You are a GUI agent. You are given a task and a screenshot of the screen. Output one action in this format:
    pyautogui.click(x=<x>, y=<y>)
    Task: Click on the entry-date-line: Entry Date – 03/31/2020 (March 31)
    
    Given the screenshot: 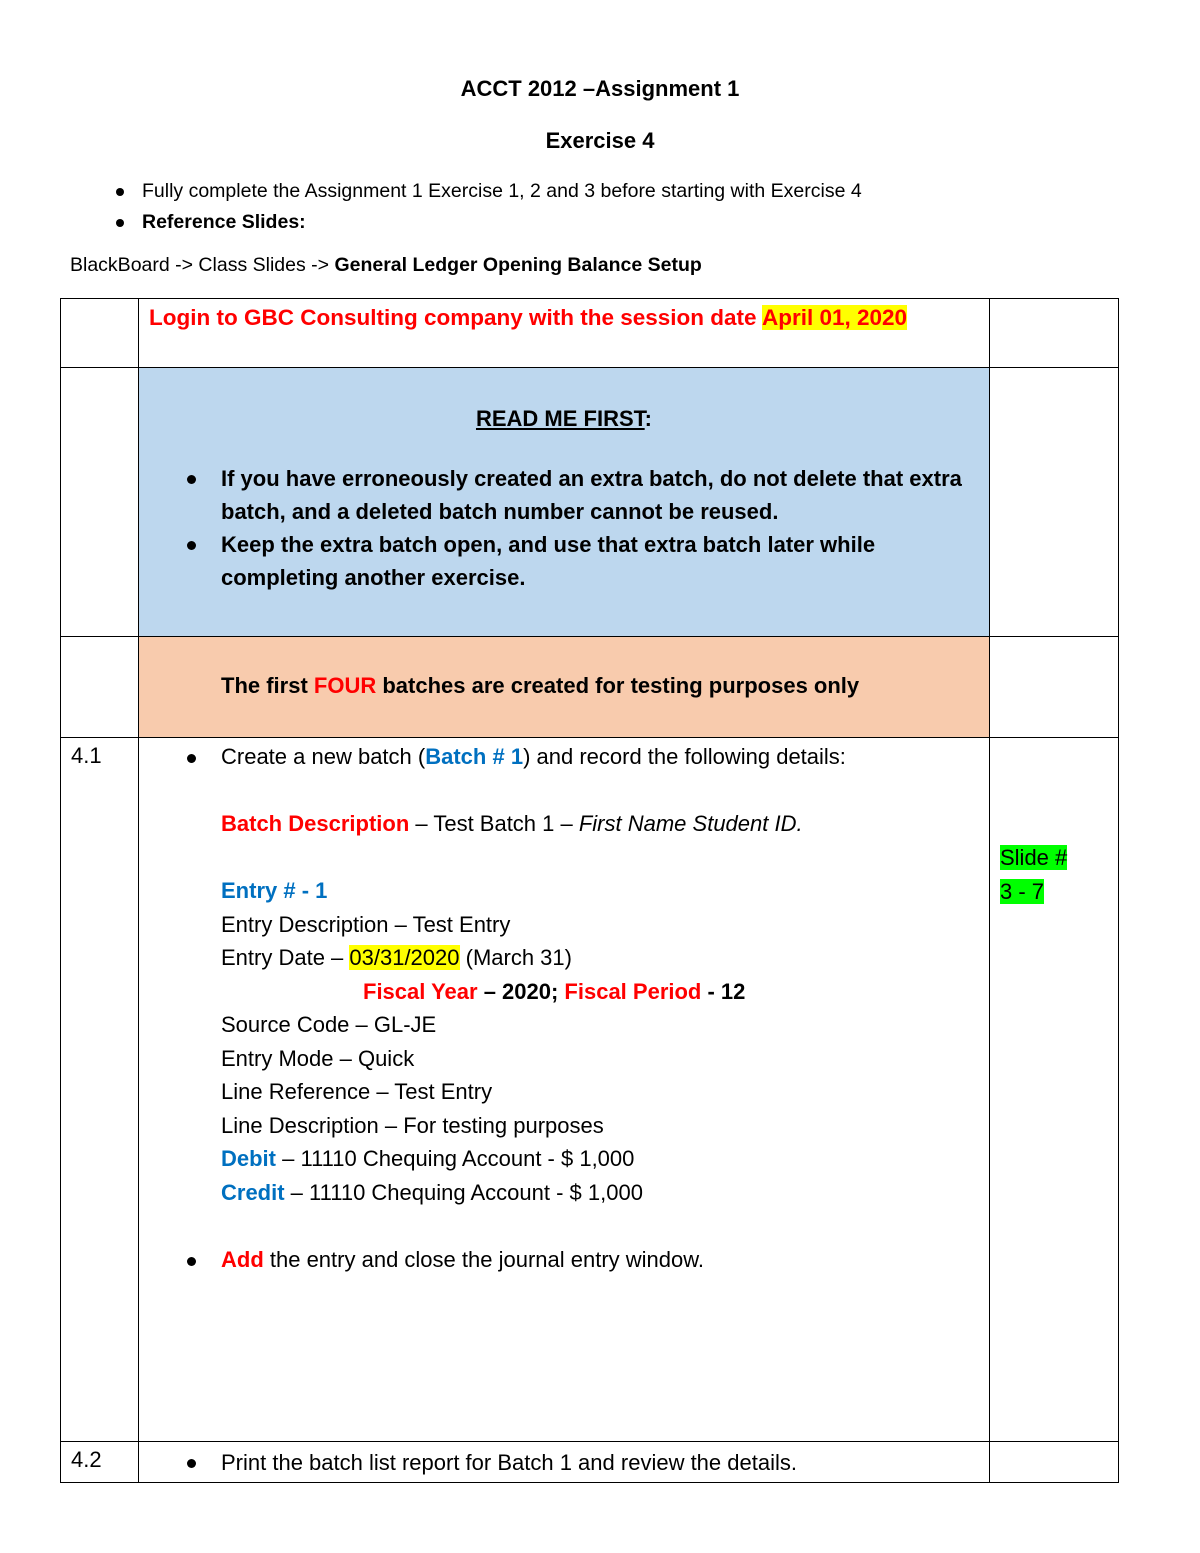 What is the action you would take?
    pyautogui.click(x=396, y=957)
    